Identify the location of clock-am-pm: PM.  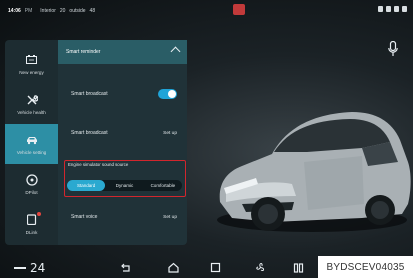
(28, 11).